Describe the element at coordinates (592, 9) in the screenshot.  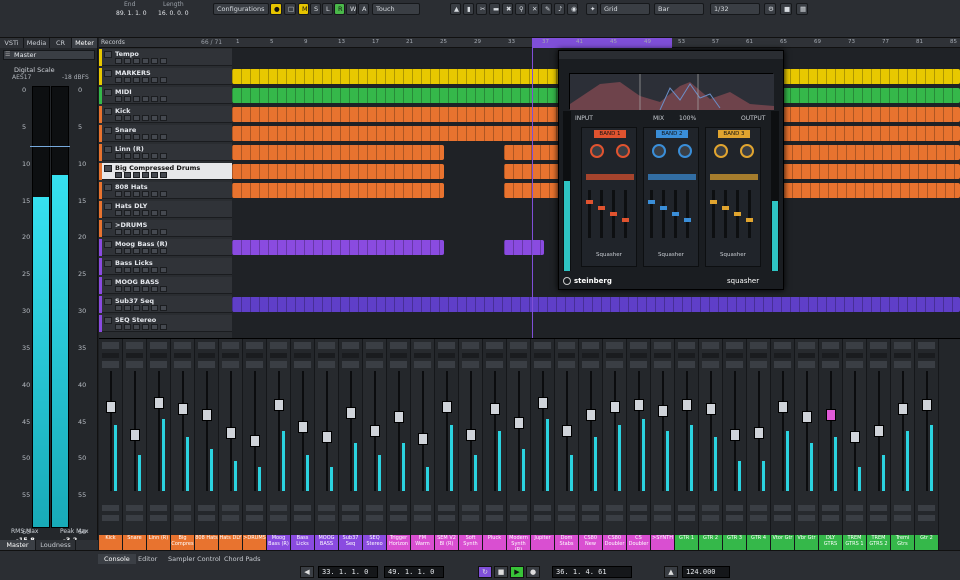
I see `snap-icon: ✦` at that location.